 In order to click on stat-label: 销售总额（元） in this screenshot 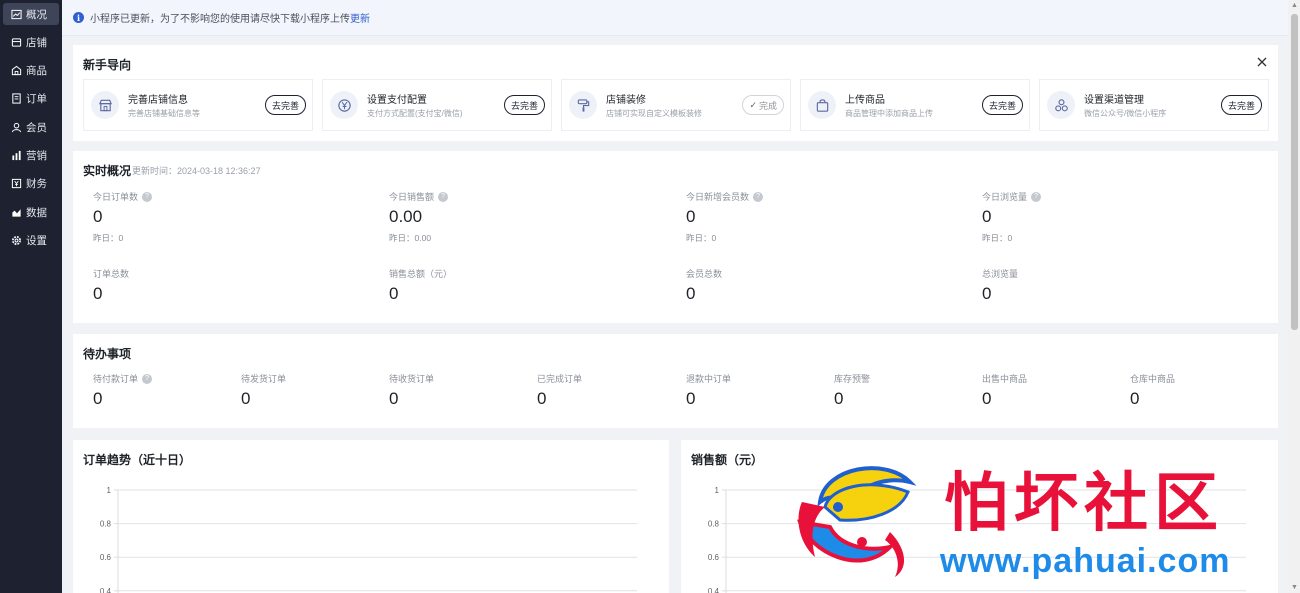, I will do `click(421, 274)`.